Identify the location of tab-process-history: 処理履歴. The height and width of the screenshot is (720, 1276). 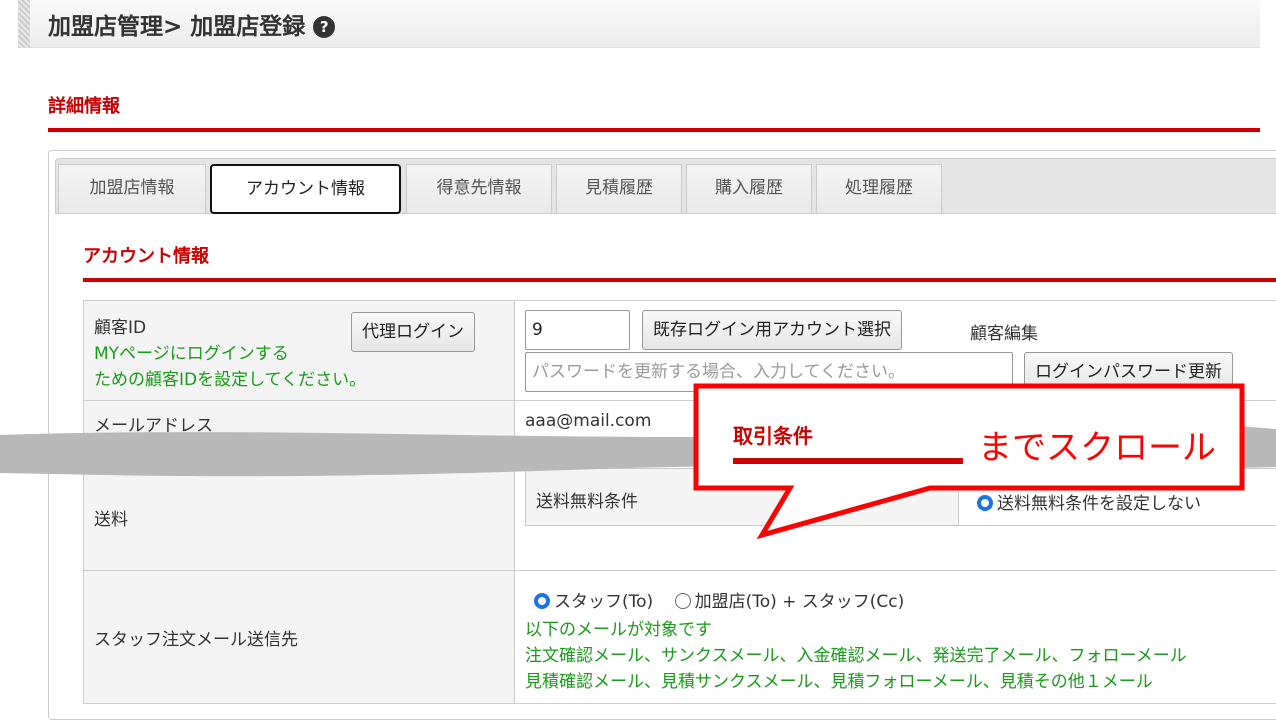
(879, 188).